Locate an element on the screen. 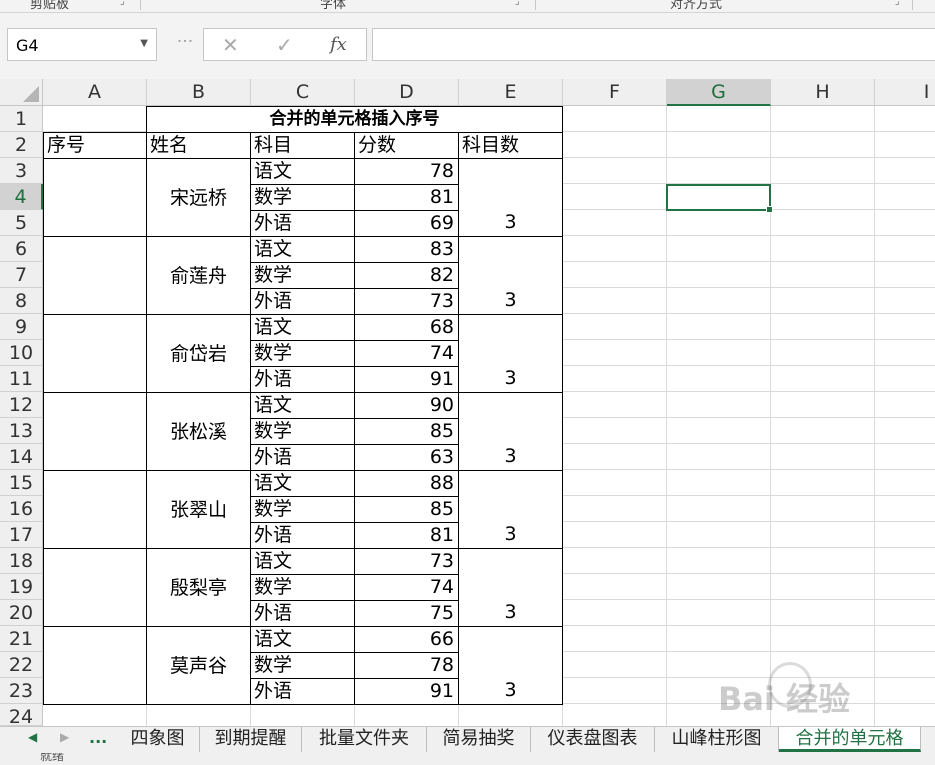 Image resolution: width=935 pixels, height=765 pixels. column-header-f: F is located at coordinates (615, 92).